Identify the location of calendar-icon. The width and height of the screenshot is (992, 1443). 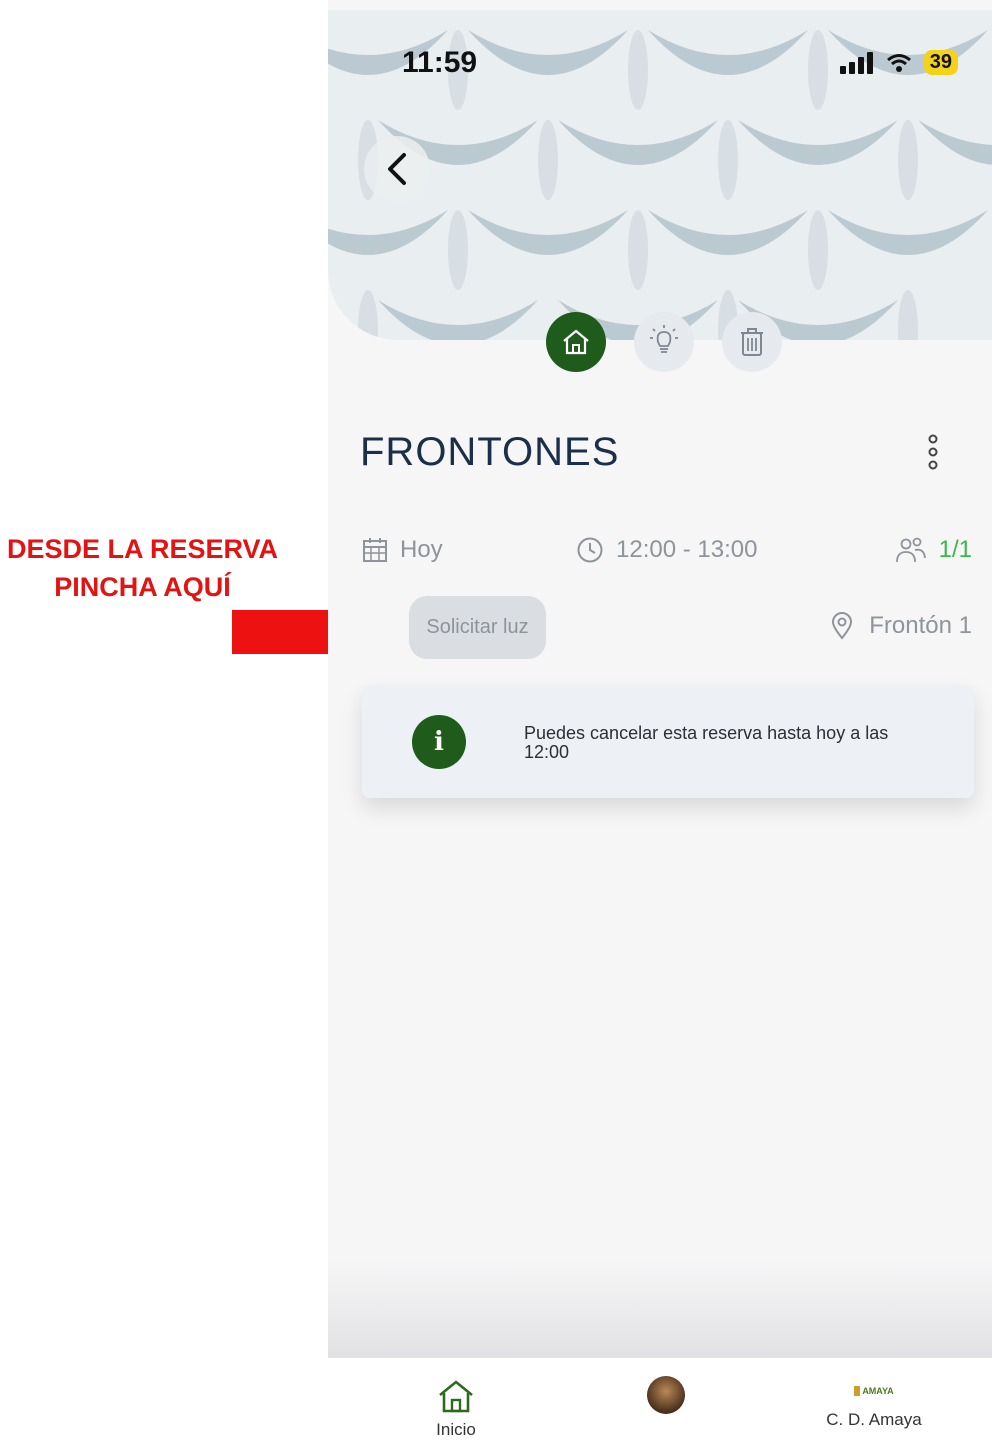
(375, 550).